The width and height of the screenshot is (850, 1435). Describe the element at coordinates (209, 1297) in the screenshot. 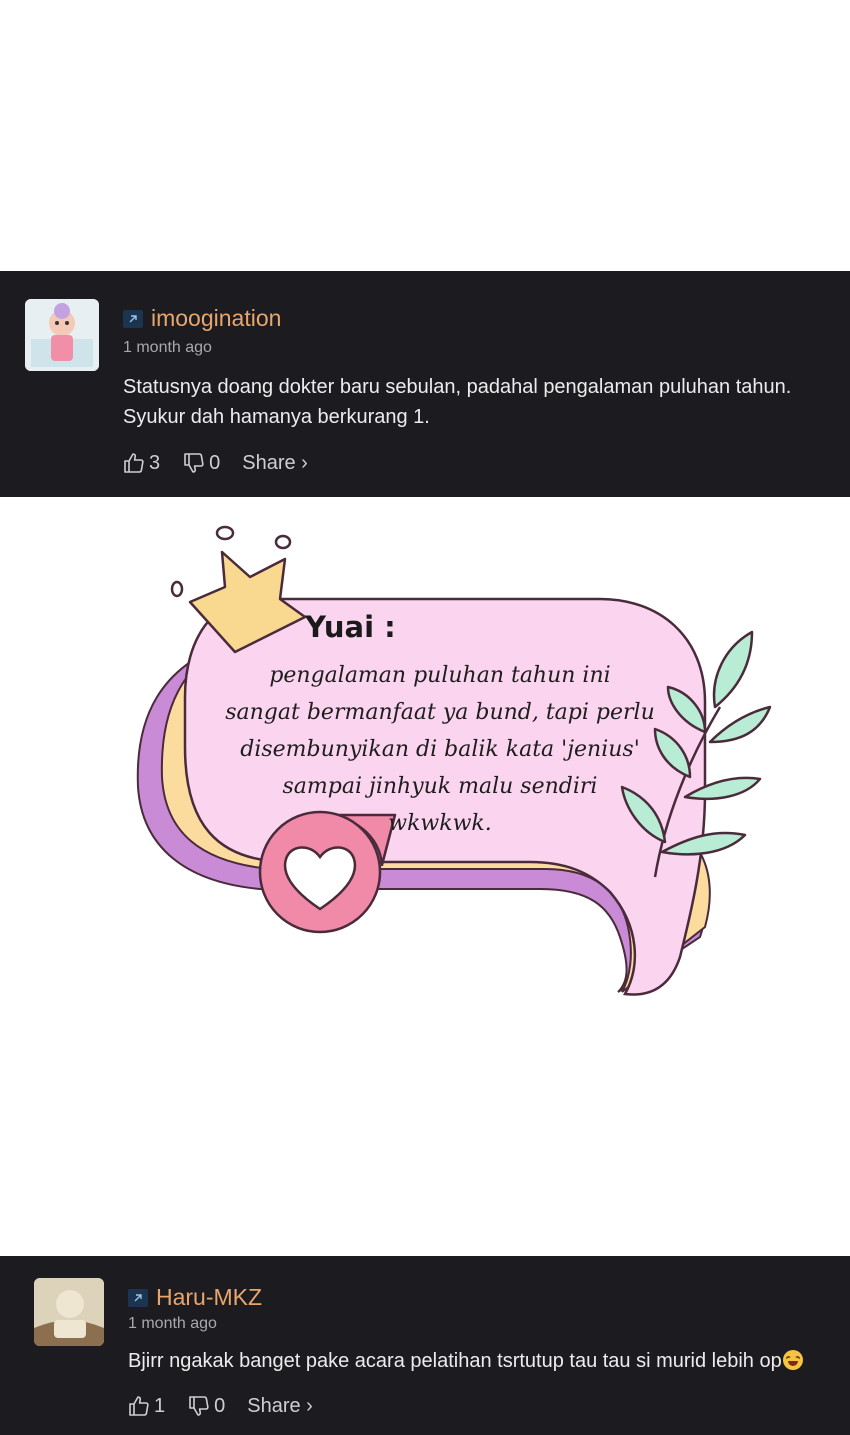

I see `username-link: Haru-MKZ` at that location.